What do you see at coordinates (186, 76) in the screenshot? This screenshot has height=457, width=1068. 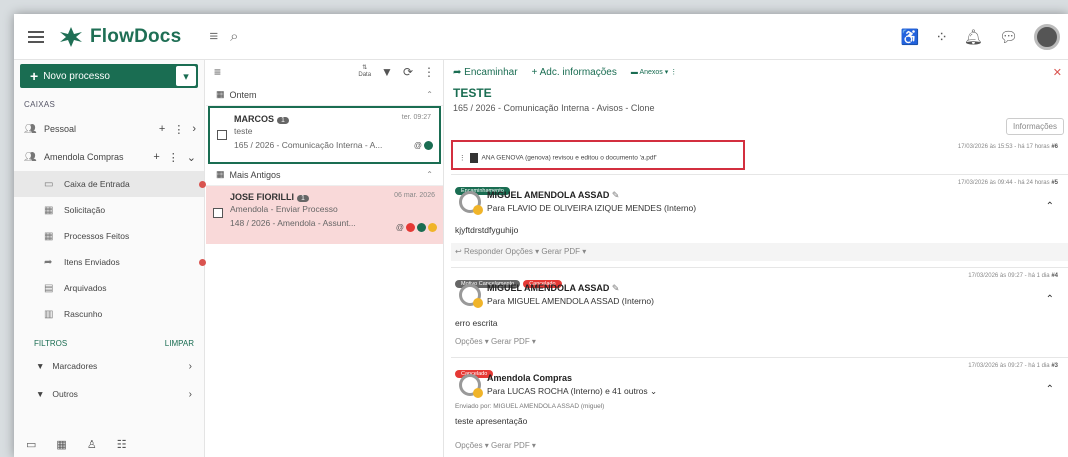 I see `chevron-down-icon: ▾` at bounding box center [186, 76].